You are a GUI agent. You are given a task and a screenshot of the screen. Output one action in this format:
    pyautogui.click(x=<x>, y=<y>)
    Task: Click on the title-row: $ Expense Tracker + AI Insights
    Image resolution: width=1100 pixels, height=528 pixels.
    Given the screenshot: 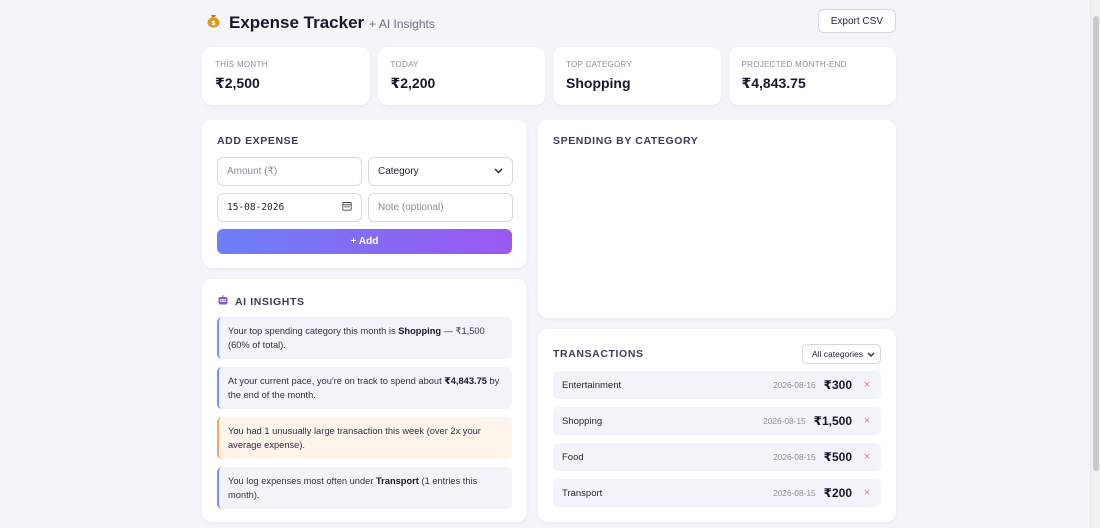 What is the action you would take?
    pyautogui.click(x=320, y=22)
    